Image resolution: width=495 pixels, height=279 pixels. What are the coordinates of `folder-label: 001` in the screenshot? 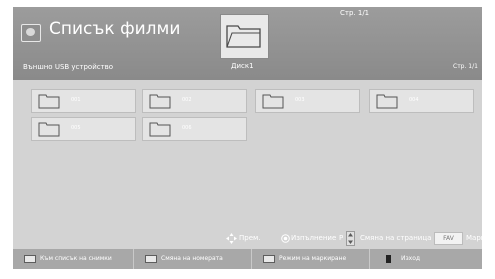 It's located at (76, 100).